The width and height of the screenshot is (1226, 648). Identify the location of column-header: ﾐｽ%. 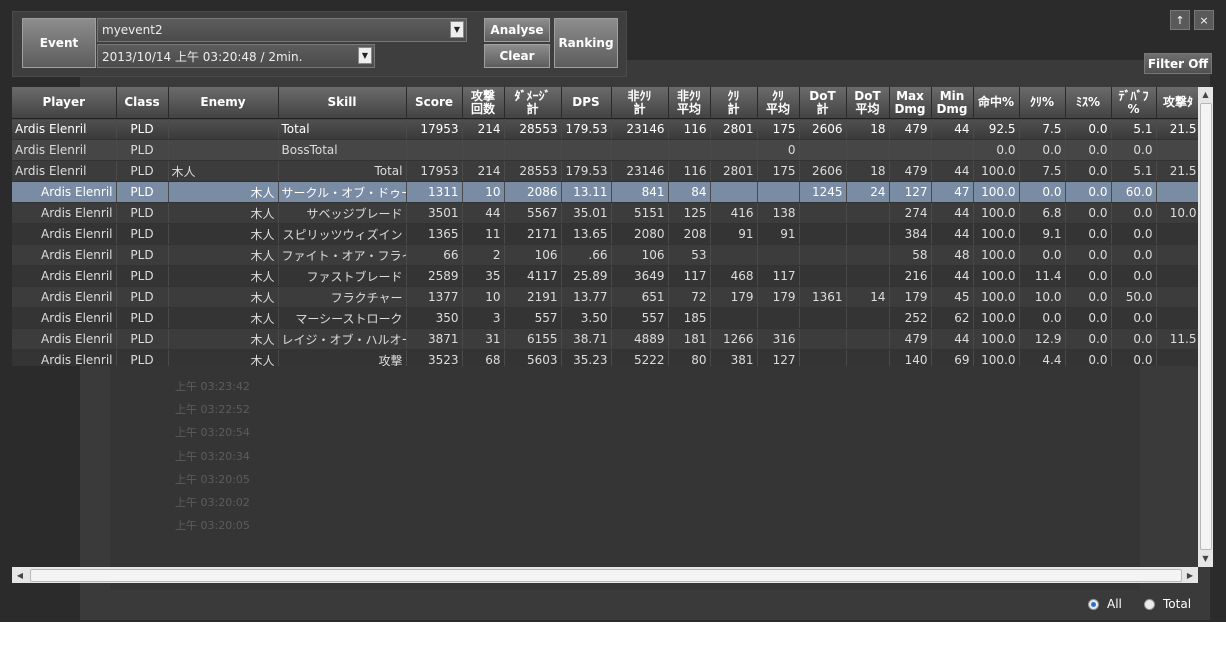
(1088, 103).